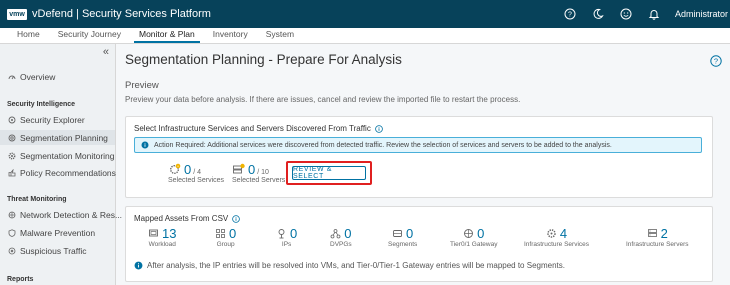  What do you see at coordinates (598, 14) in the screenshot?
I see `theme-moon-icon` at bounding box center [598, 14].